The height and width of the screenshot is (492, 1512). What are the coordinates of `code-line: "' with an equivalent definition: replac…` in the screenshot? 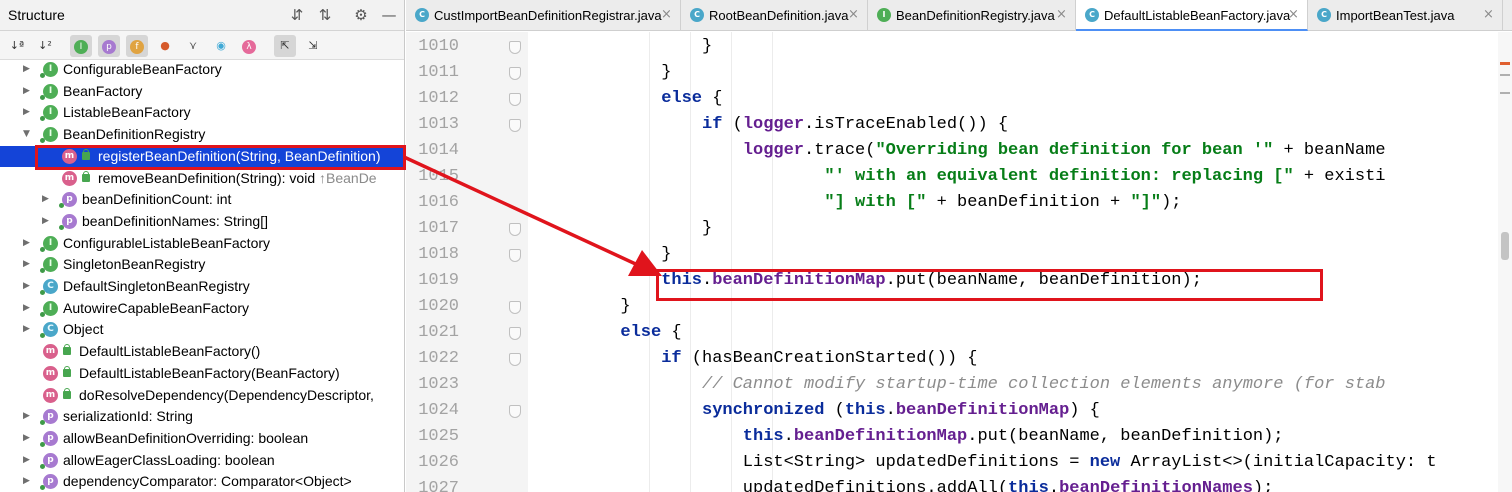 It's located at (1104, 176).